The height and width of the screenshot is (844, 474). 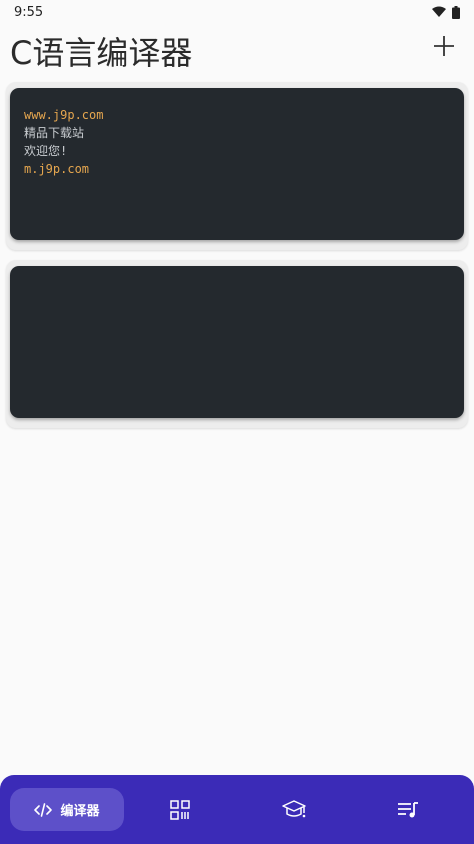 What do you see at coordinates (237, 12) in the screenshot?
I see `status-bar: 9:55` at bounding box center [237, 12].